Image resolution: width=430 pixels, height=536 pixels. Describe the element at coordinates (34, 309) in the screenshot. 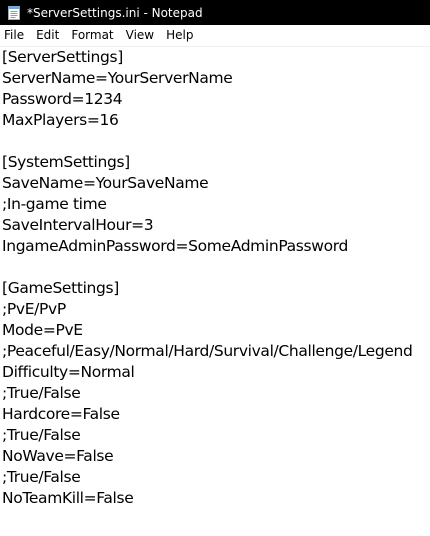

I see `editor-line: ;PvE/PvP` at that location.